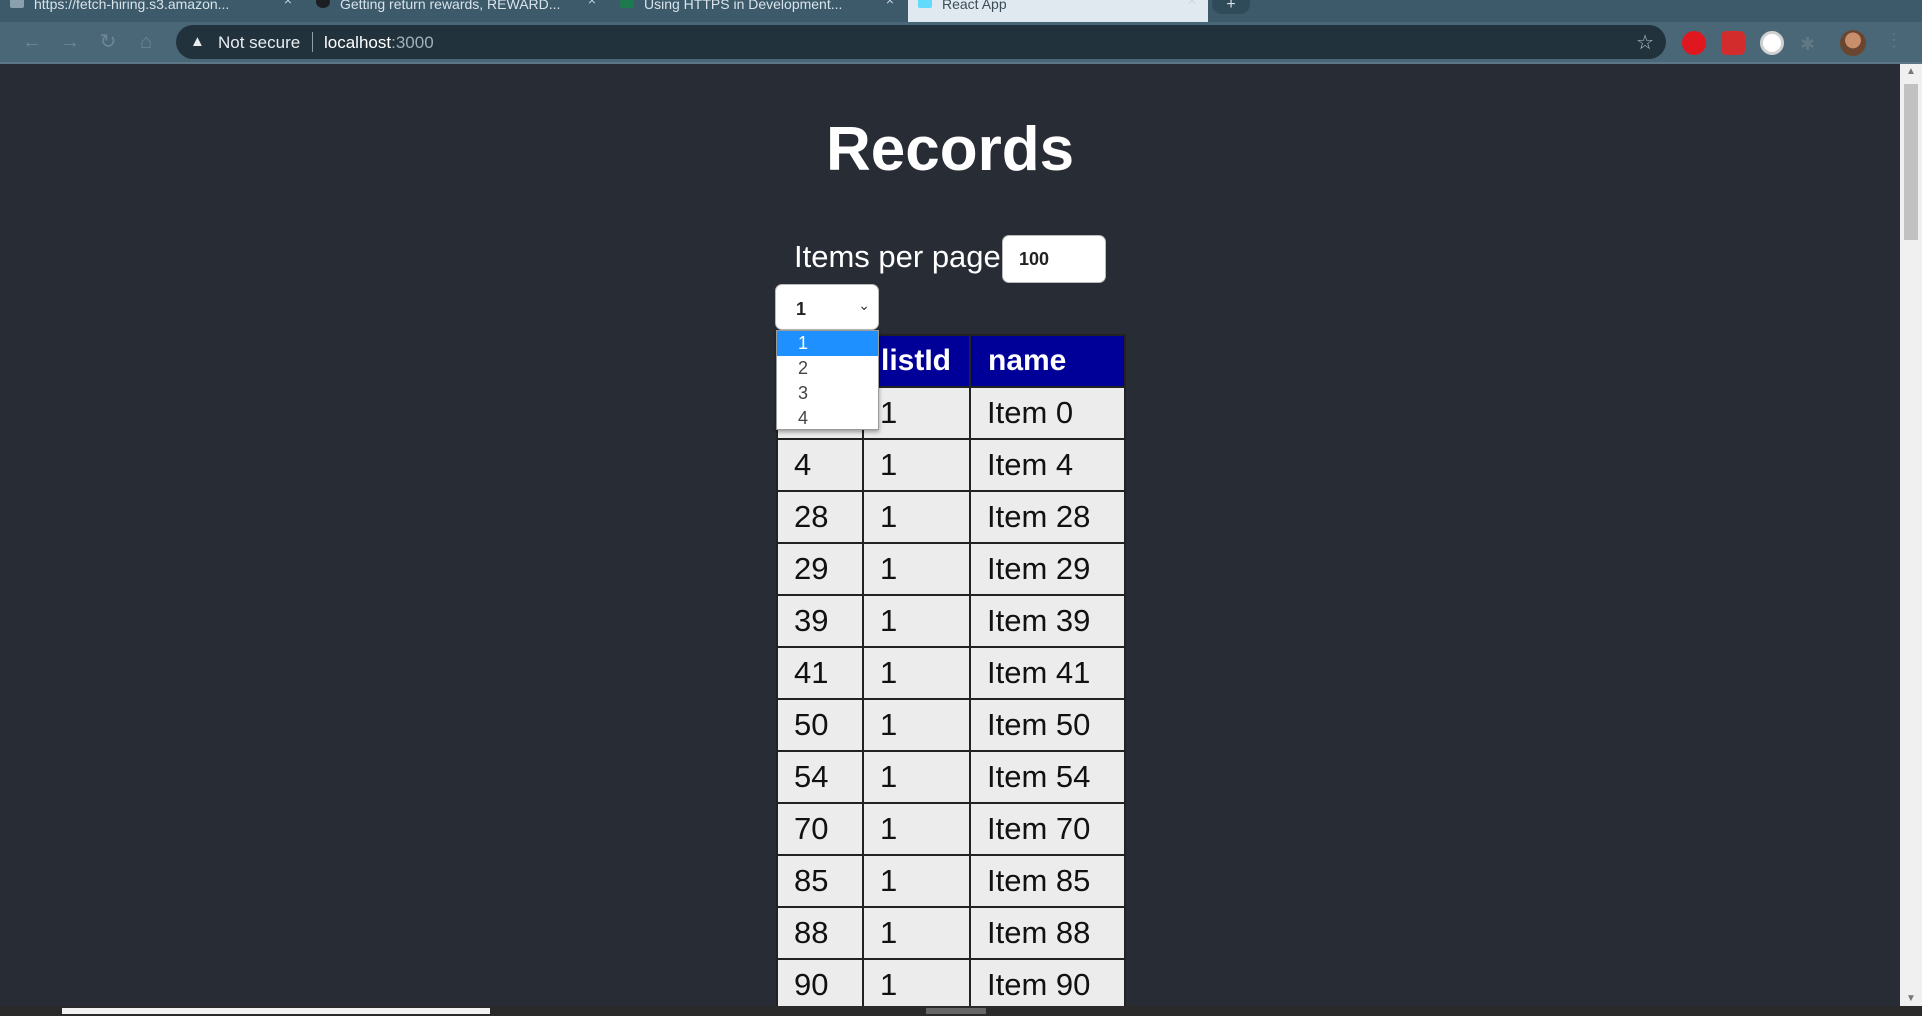 The height and width of the screenshot is (1016, 1922). What do you see at coordinates (17, 4) in the screenshot?
I see `globe-icon` at bounding box center [17, 4].